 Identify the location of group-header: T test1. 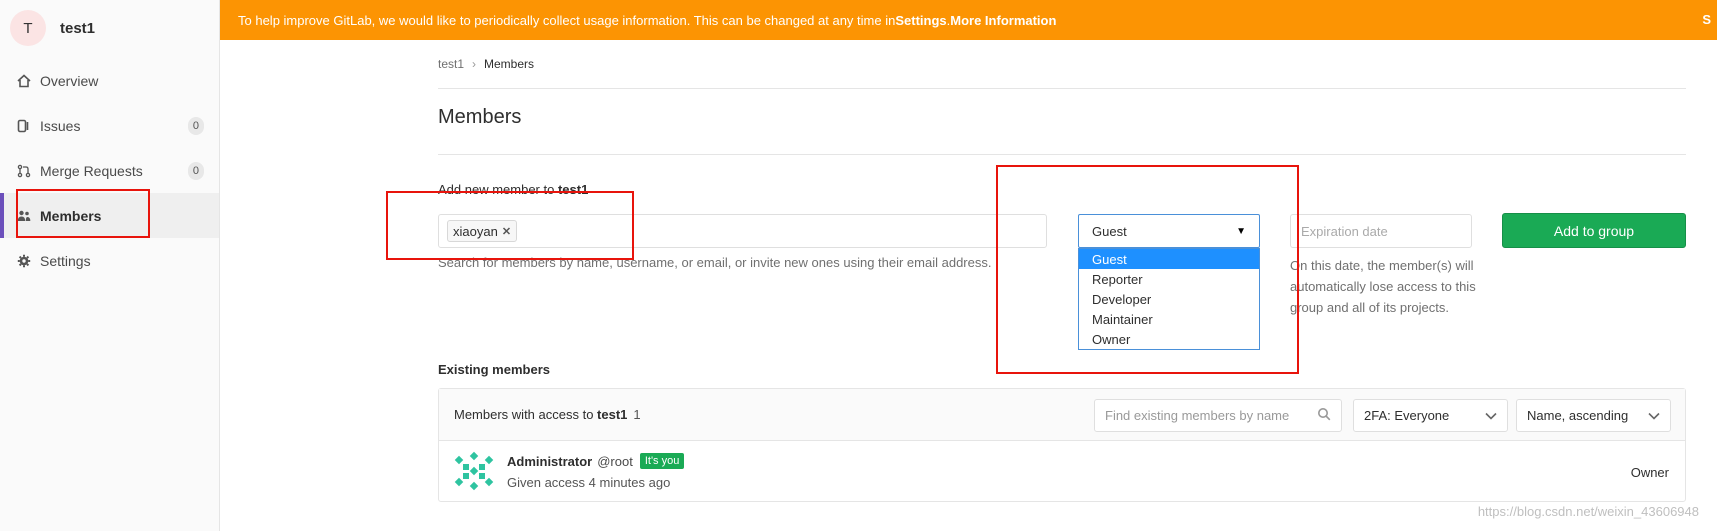
(52, 28).